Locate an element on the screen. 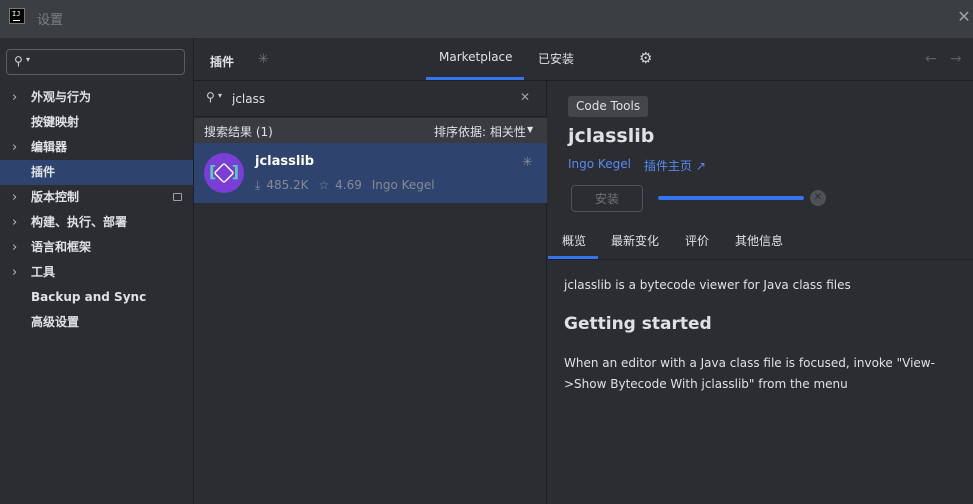 The image size is (973, 504). plugin-search-input is located at coordinates (367, 99).